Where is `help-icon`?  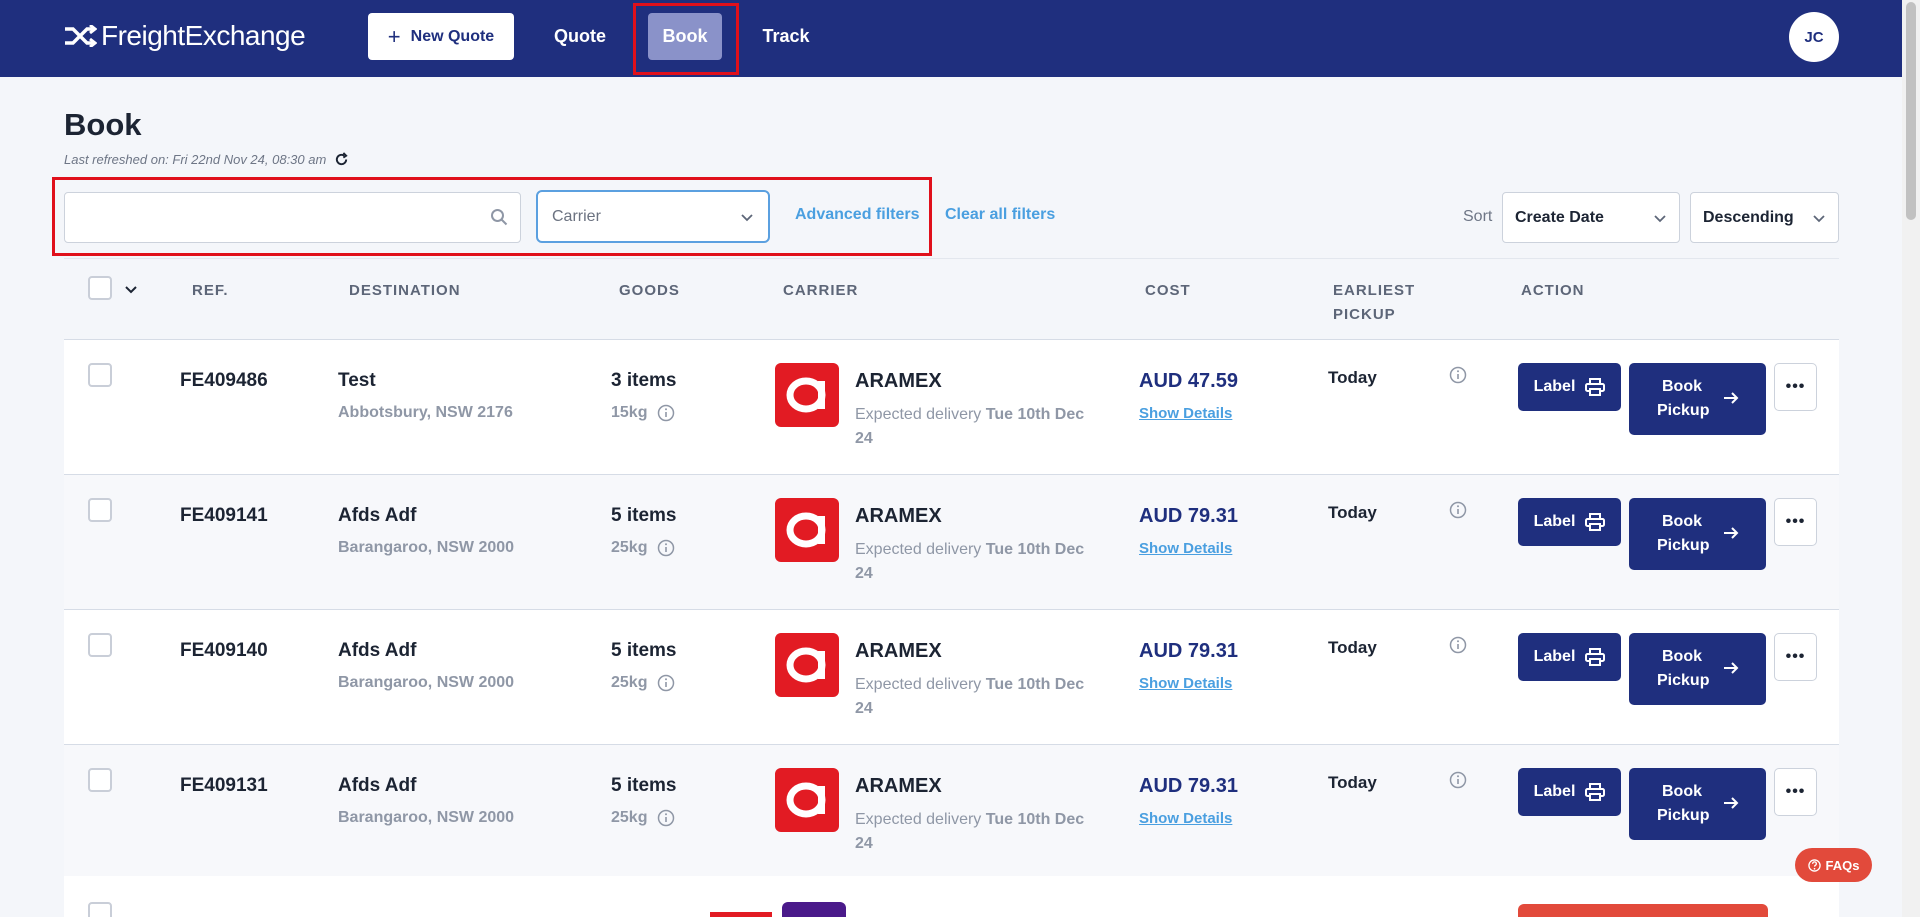 help-icon is located at coordinates (1814, 865).